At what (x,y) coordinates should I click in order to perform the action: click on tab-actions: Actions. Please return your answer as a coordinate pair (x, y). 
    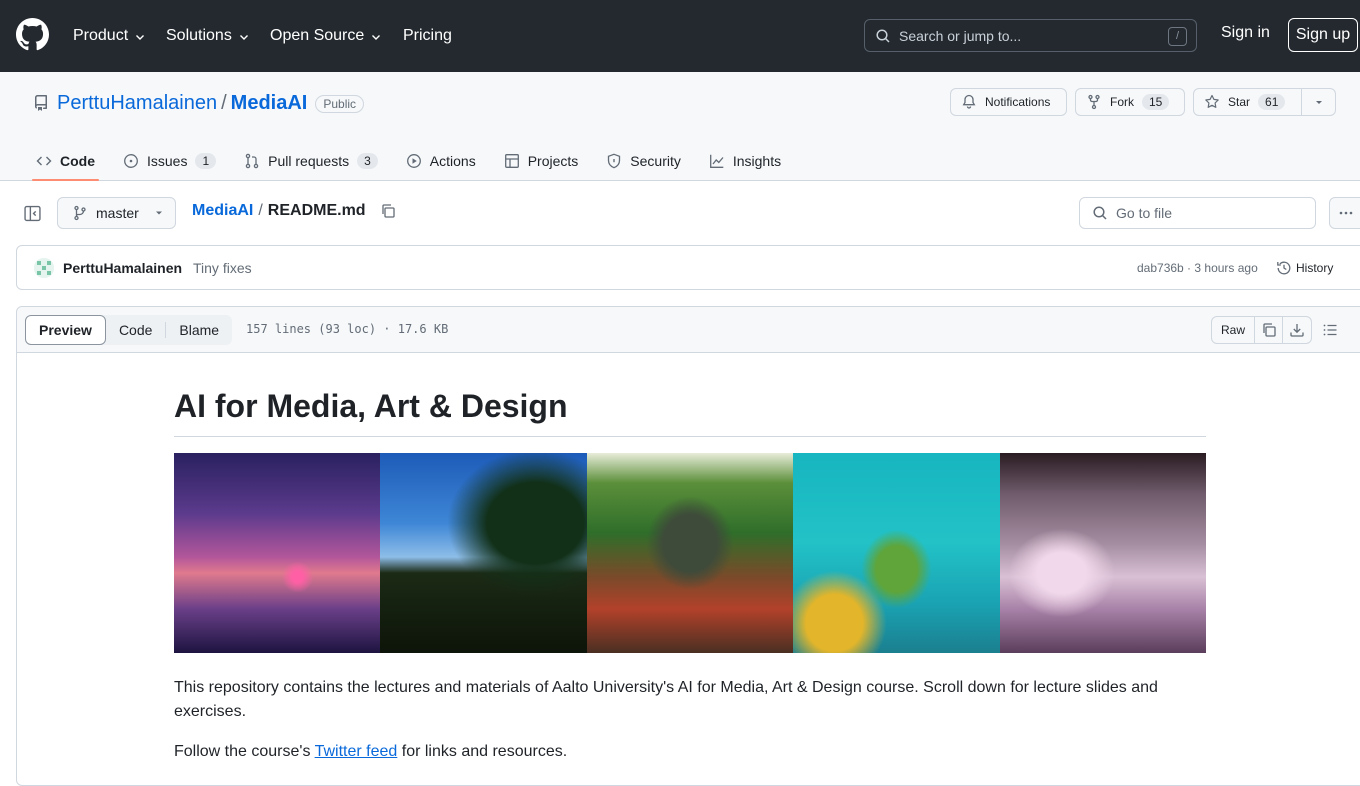
    Looking at the image, I should click on (441, 160).